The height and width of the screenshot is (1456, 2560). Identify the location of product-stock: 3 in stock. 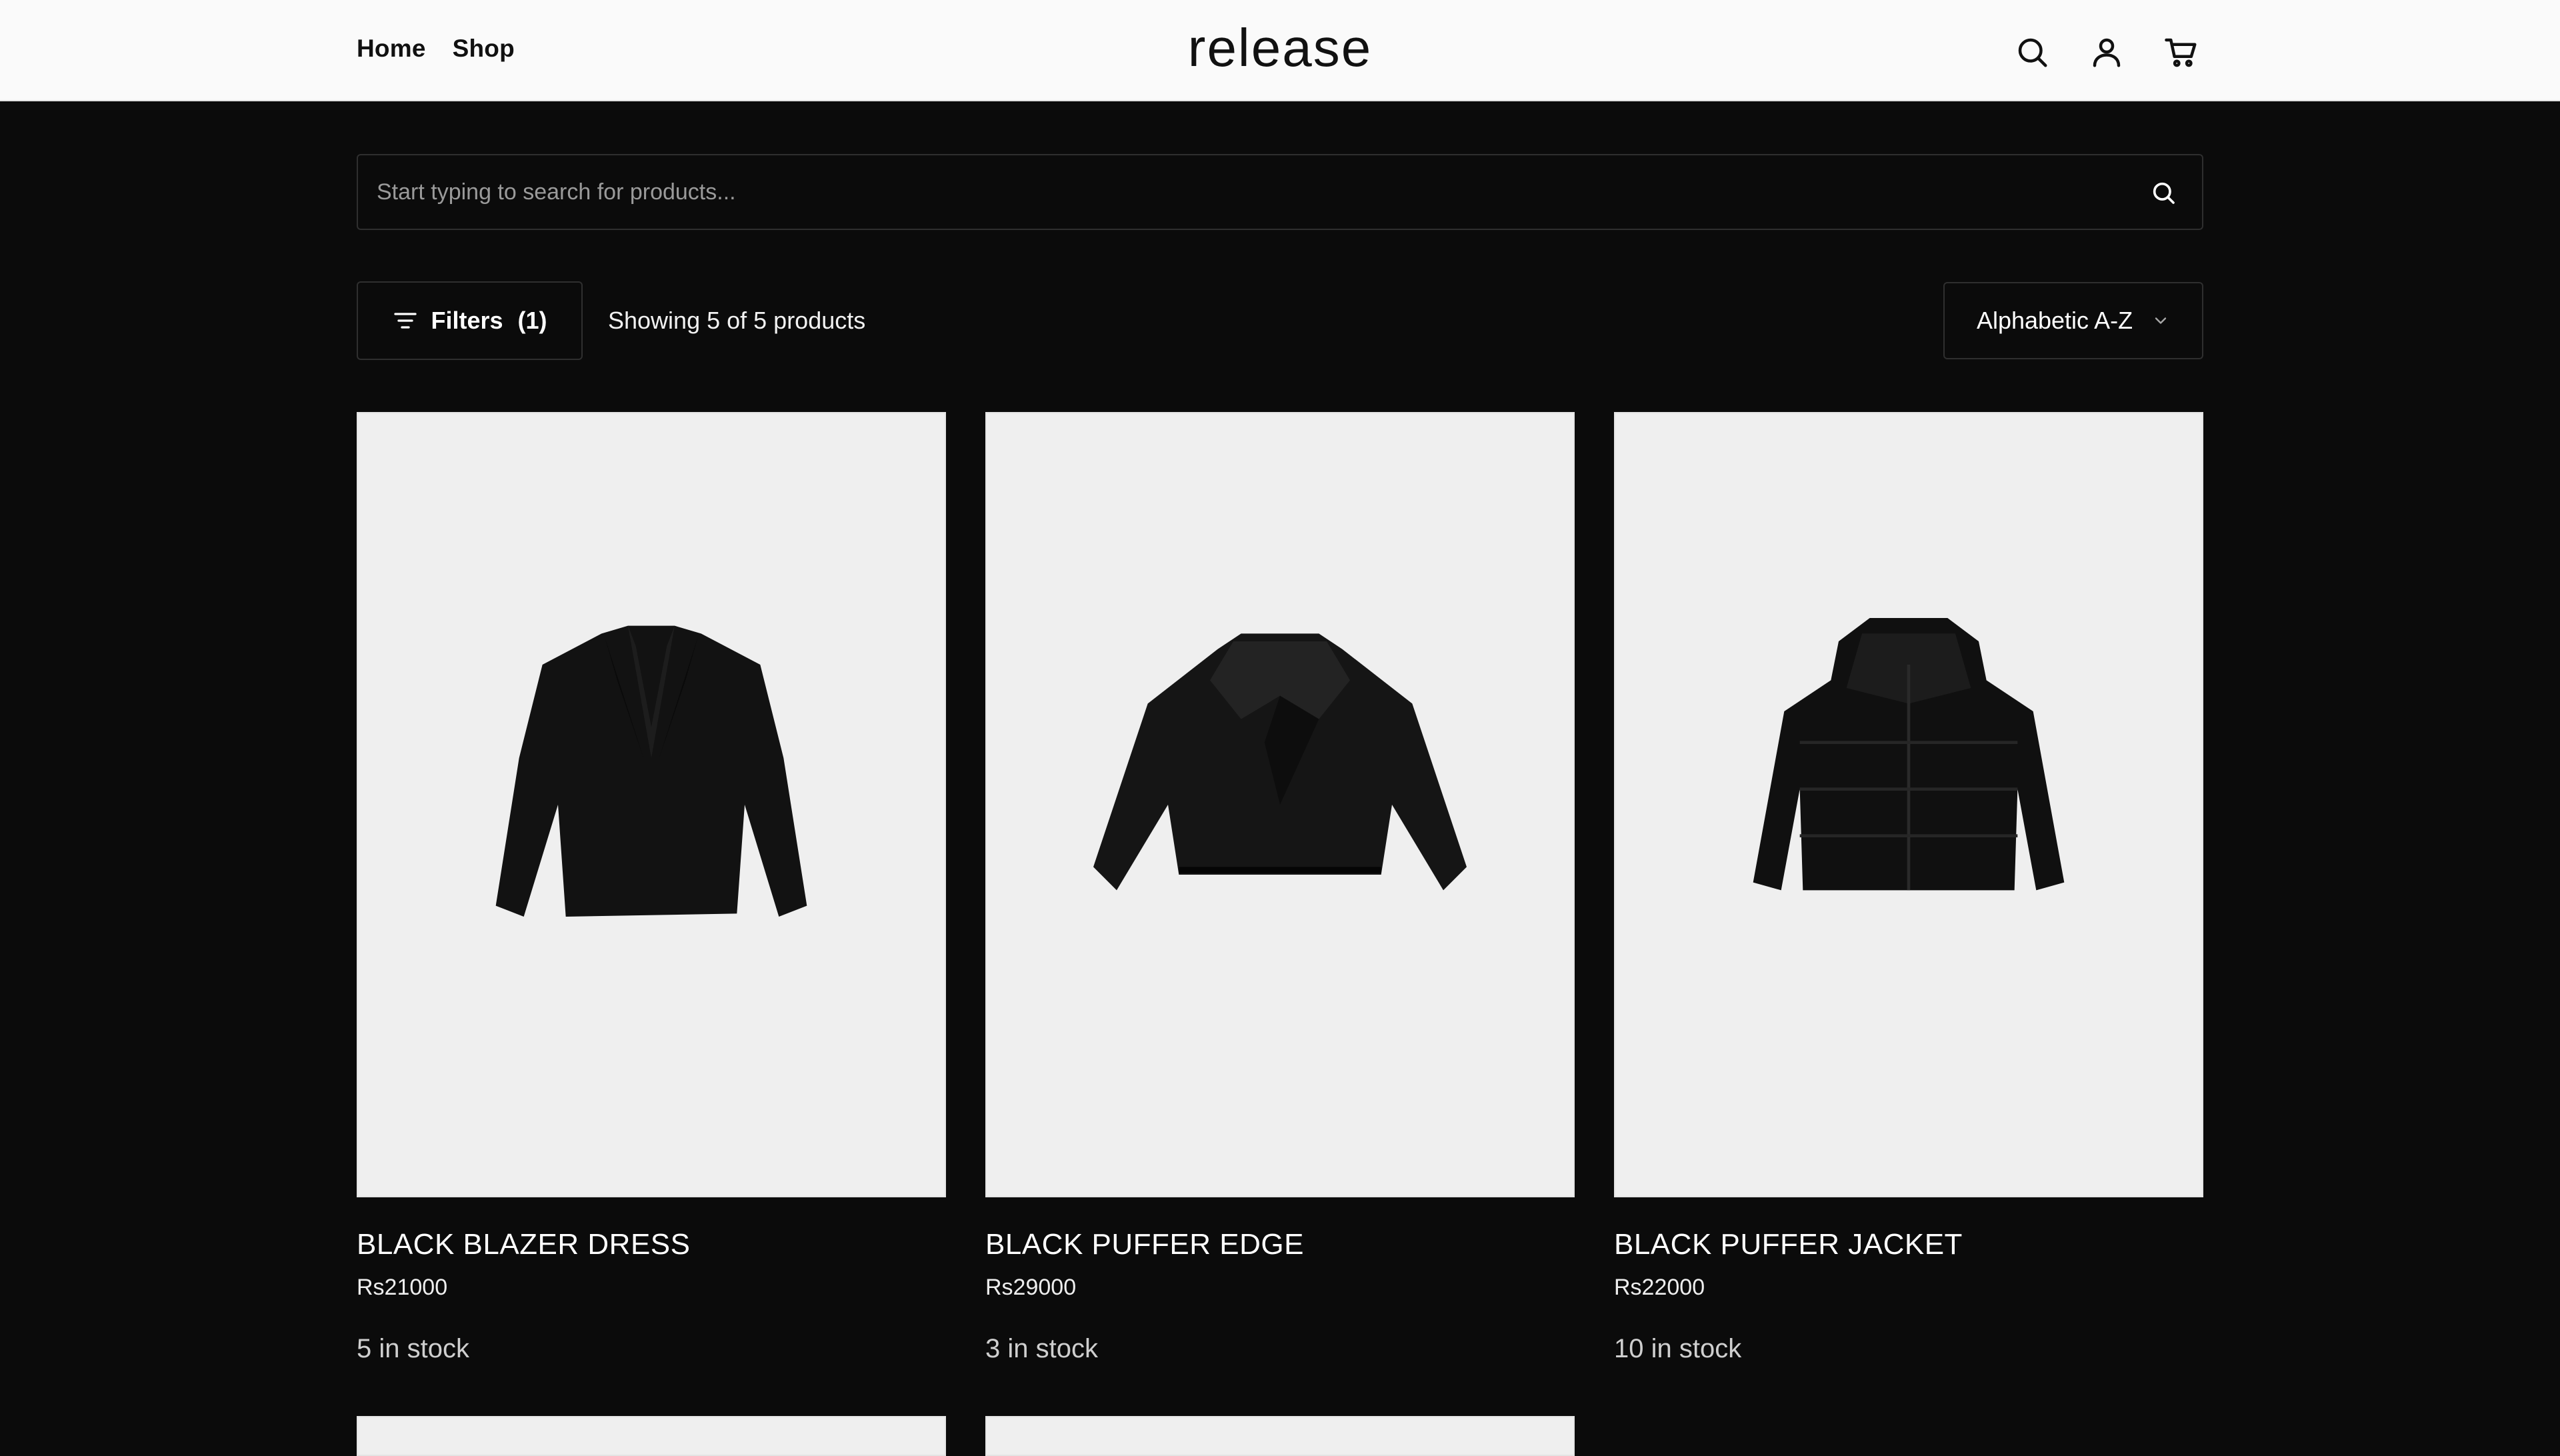
(1041, 1348).